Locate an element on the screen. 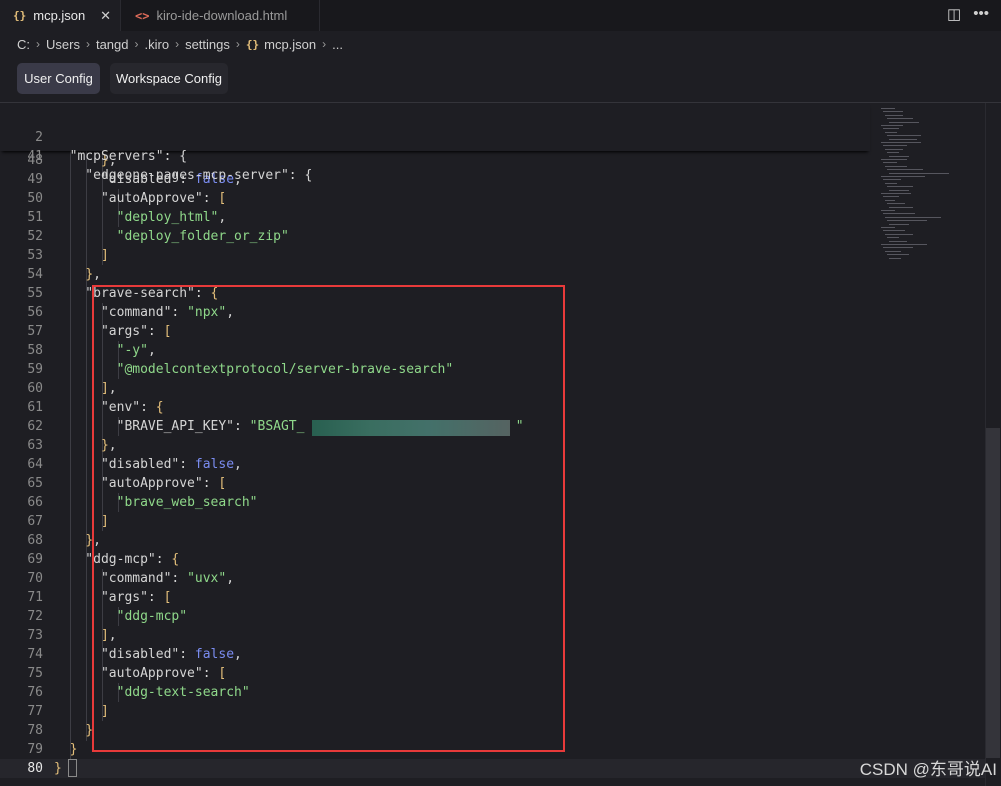 This screenshot has height=786, width=1001. line-number: 65 is located at coordinates (35, 483).